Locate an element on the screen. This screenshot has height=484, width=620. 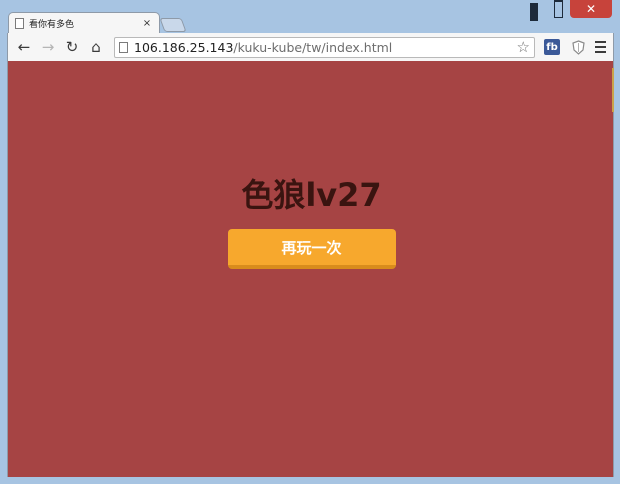
maximize-button is located at coordinates (558, 9).